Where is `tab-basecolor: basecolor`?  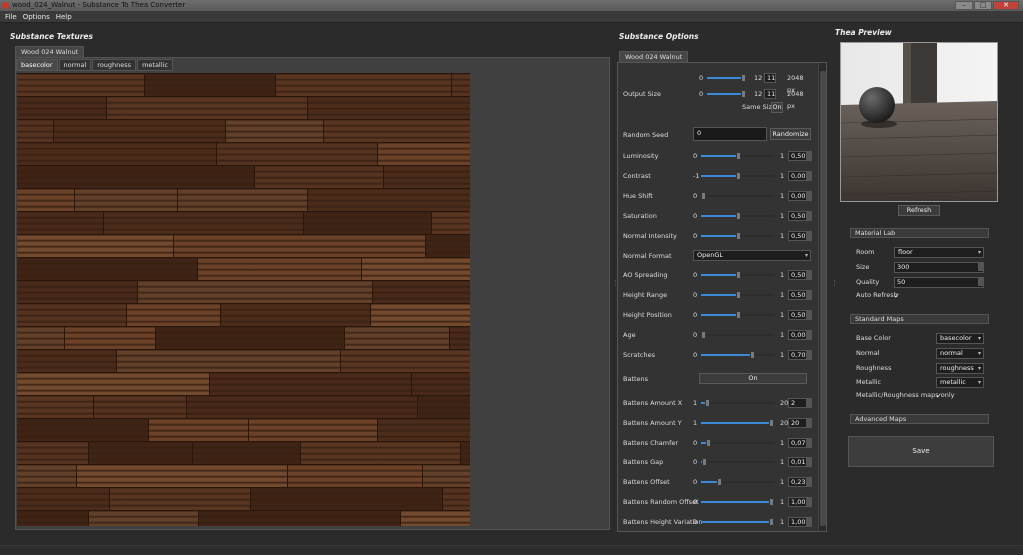
tab-basecolor: basecolor is located at coordinates (37, 65).